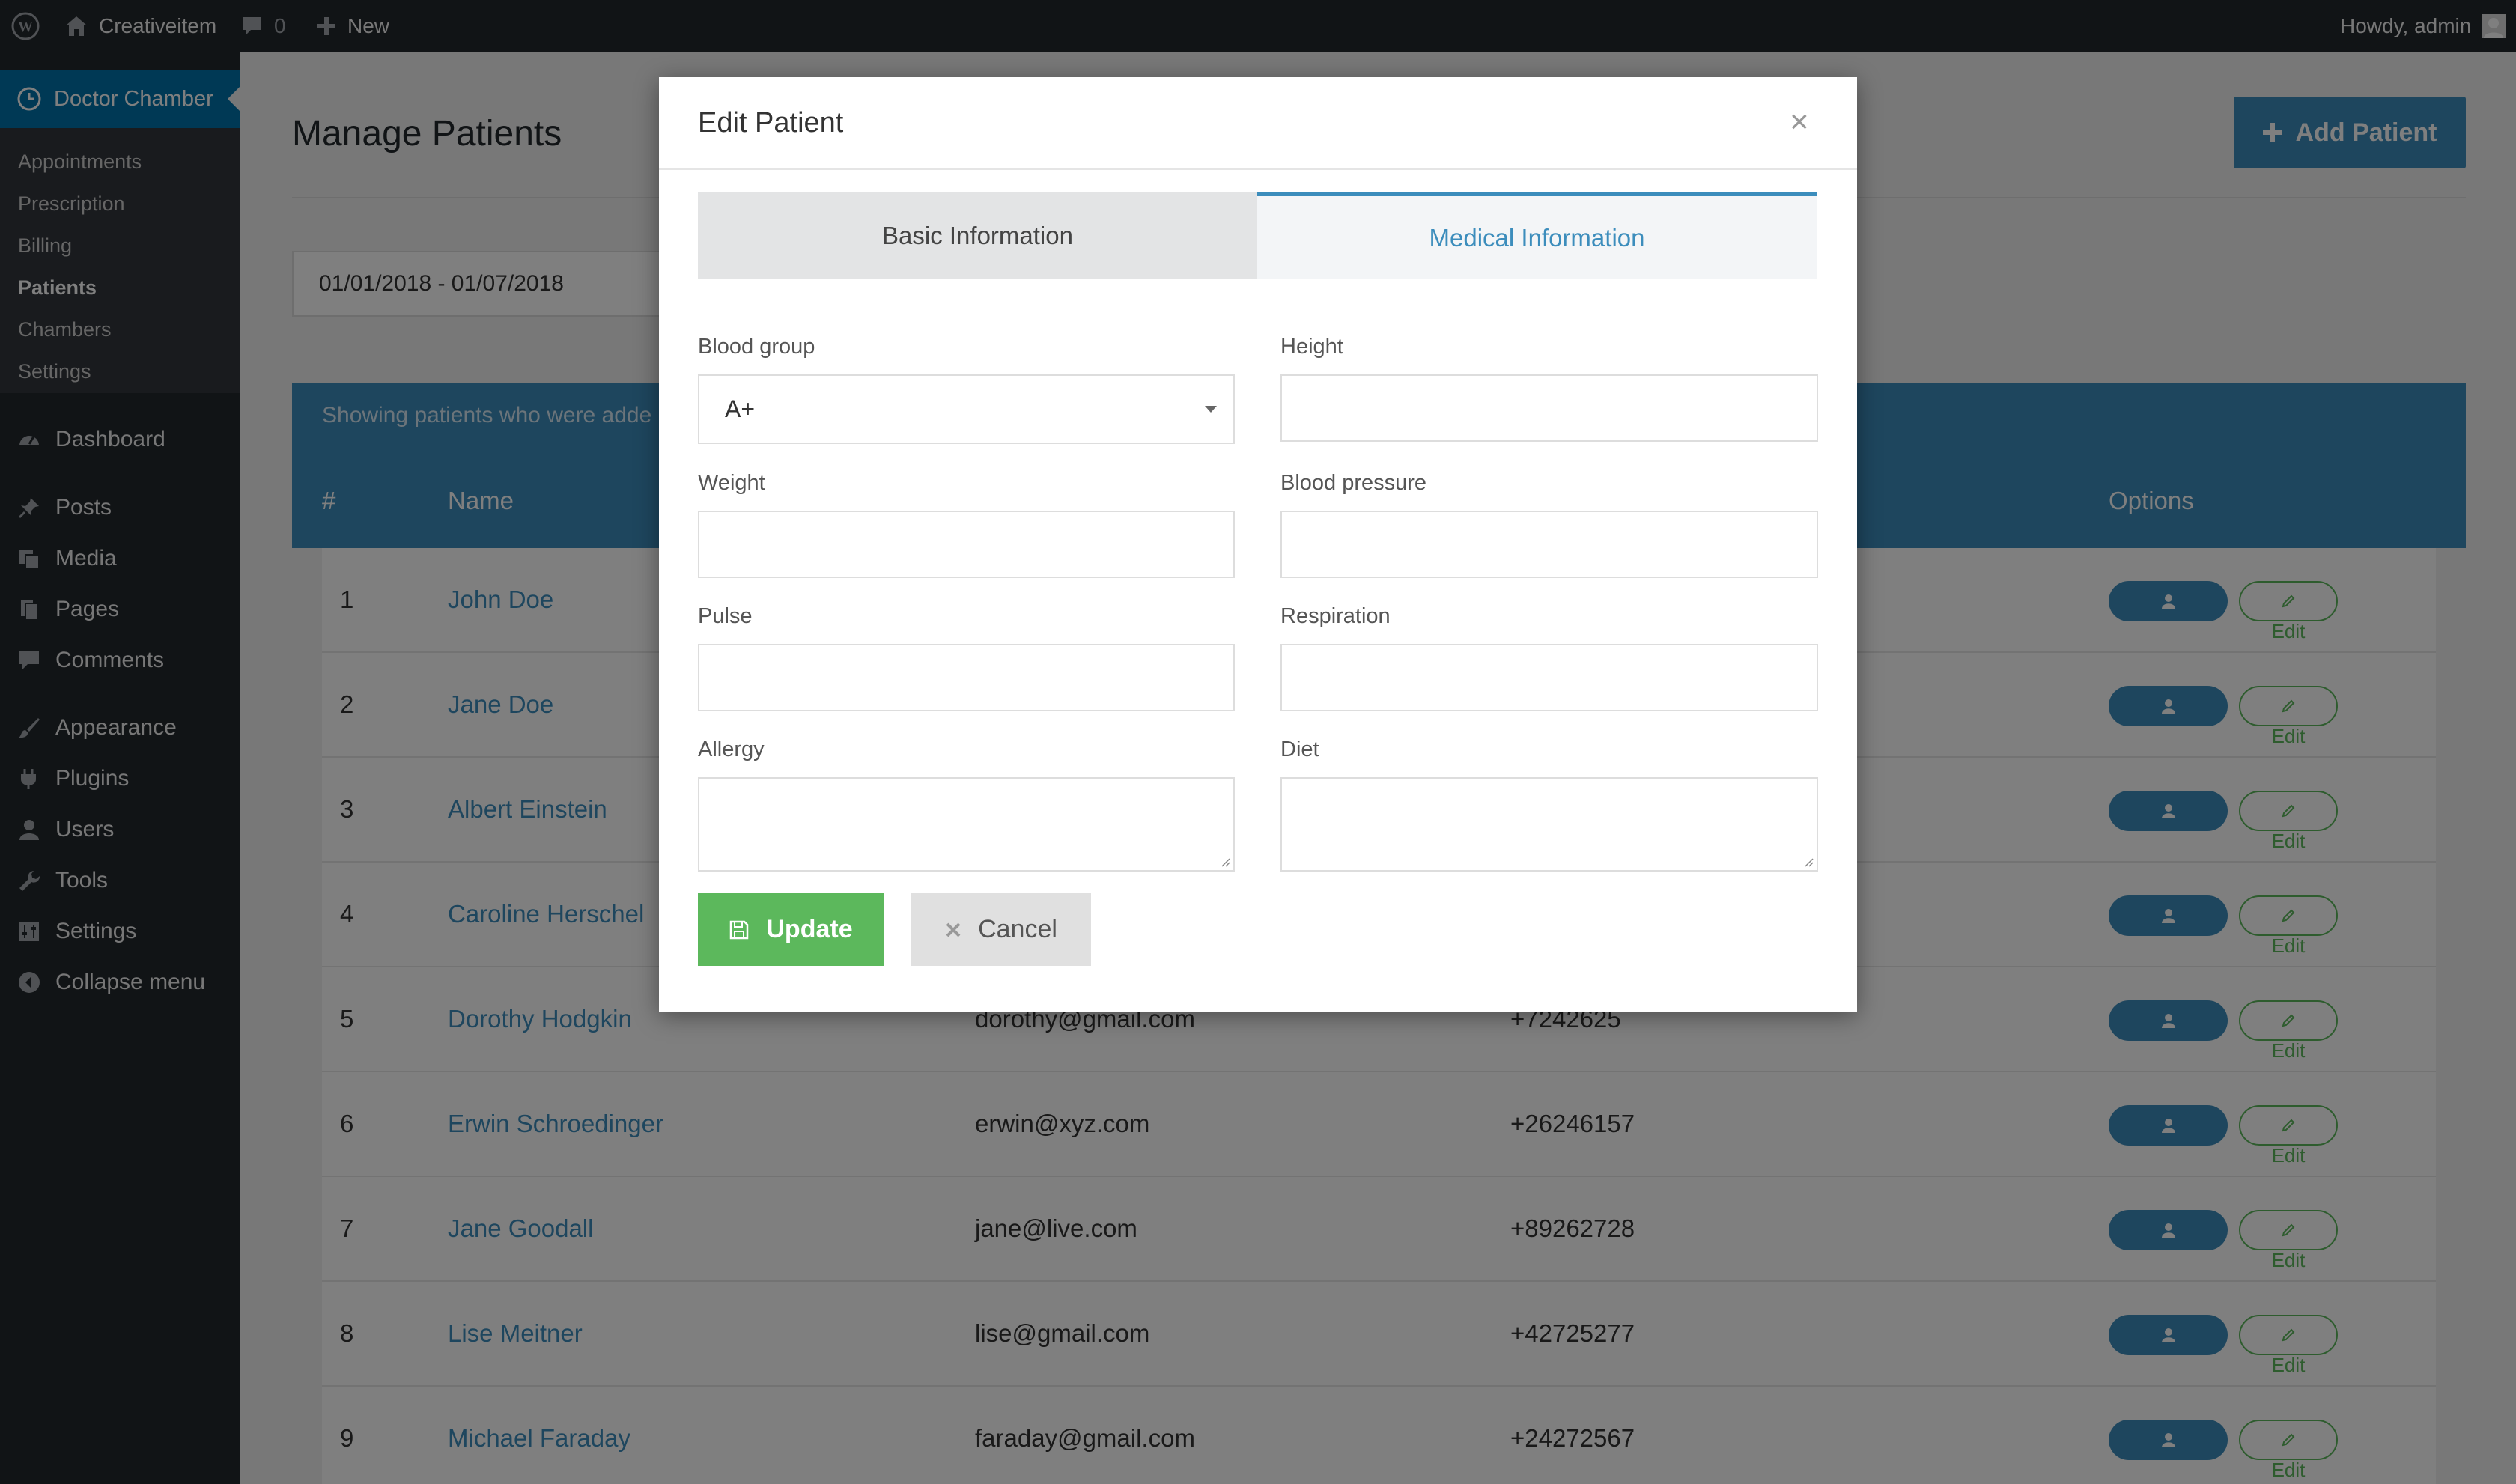 This screenshot has height=1484, width=2516. What do you see at coordinates (731, 483) in the screenshot?
I see `weight-label: Weight` at bounding box center [731, 483].